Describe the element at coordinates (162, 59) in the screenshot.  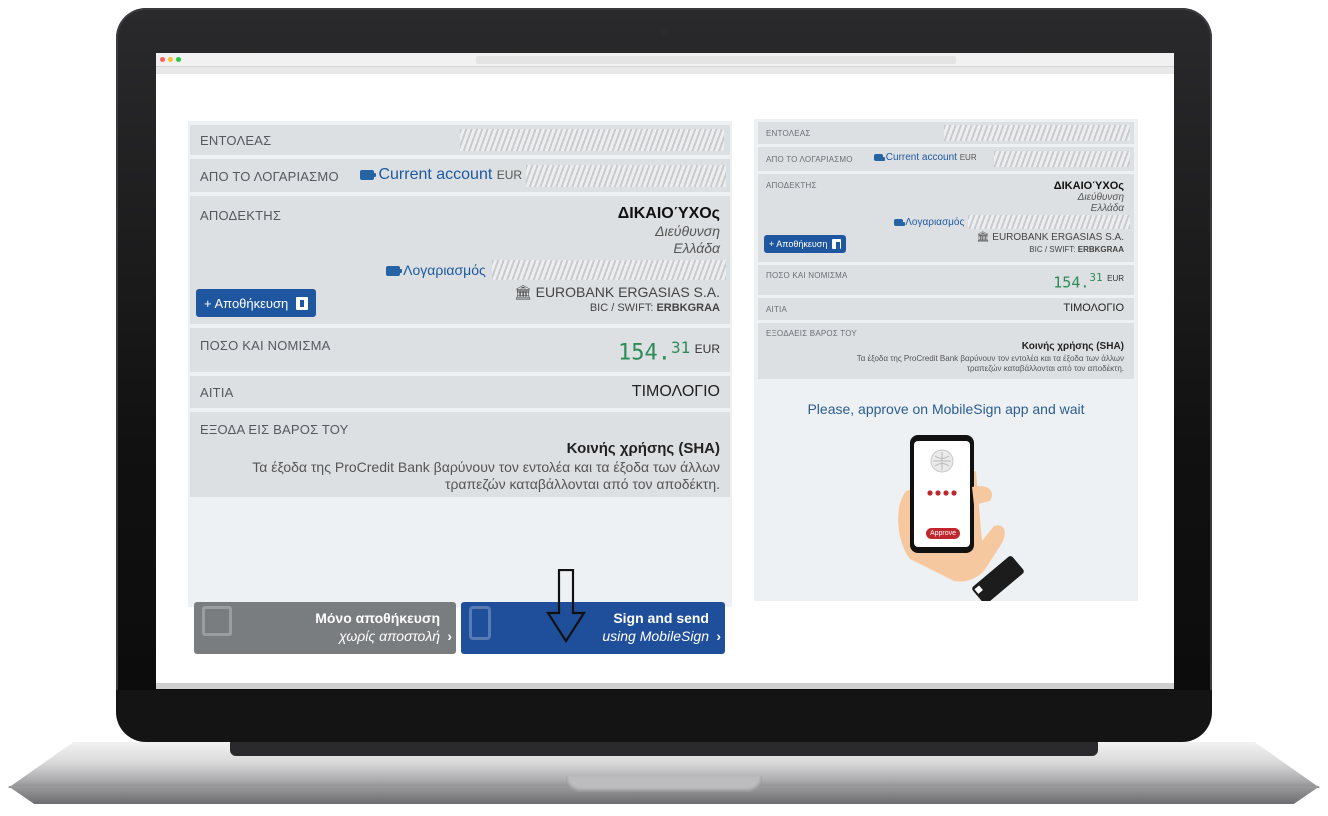
I see `close-dot-icon` at that location.